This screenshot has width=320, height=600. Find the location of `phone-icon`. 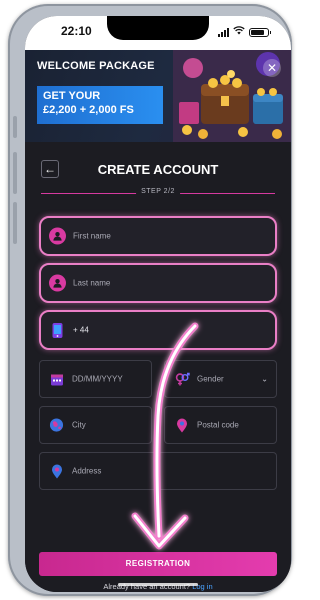

phone-icon is located at coordinates (57, 330).